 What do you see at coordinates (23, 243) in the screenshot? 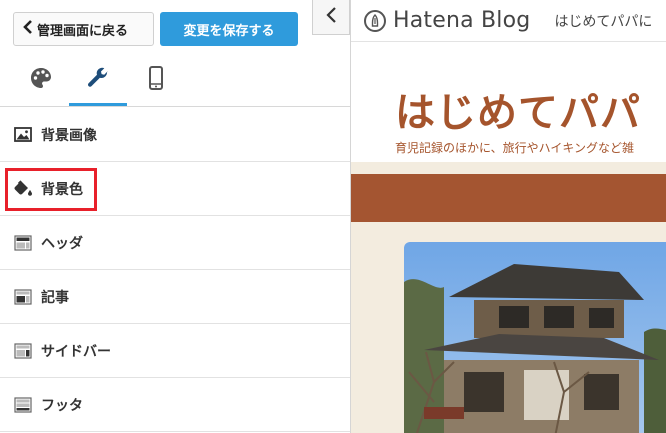
I see `header-layout-icon` at bounding box center [23, 243].